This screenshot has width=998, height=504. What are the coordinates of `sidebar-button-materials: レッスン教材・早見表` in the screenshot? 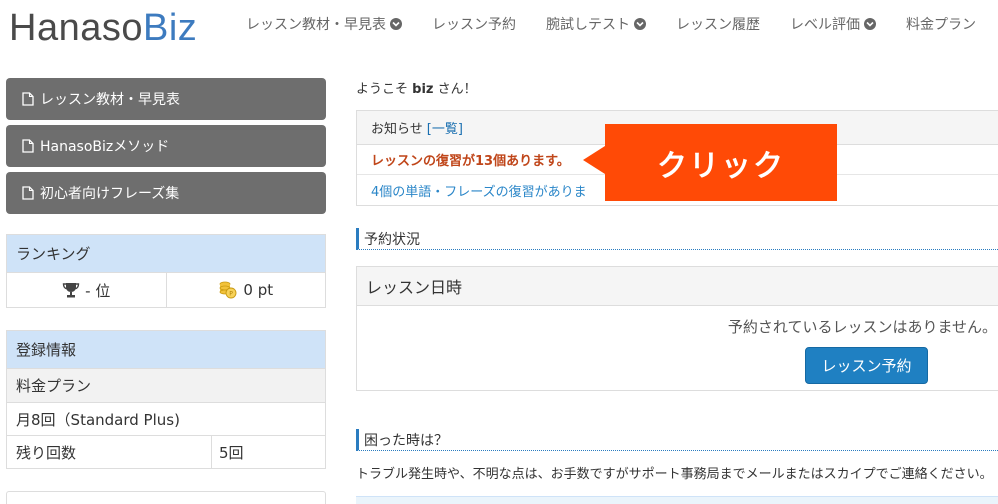 It's located at (166, 99).